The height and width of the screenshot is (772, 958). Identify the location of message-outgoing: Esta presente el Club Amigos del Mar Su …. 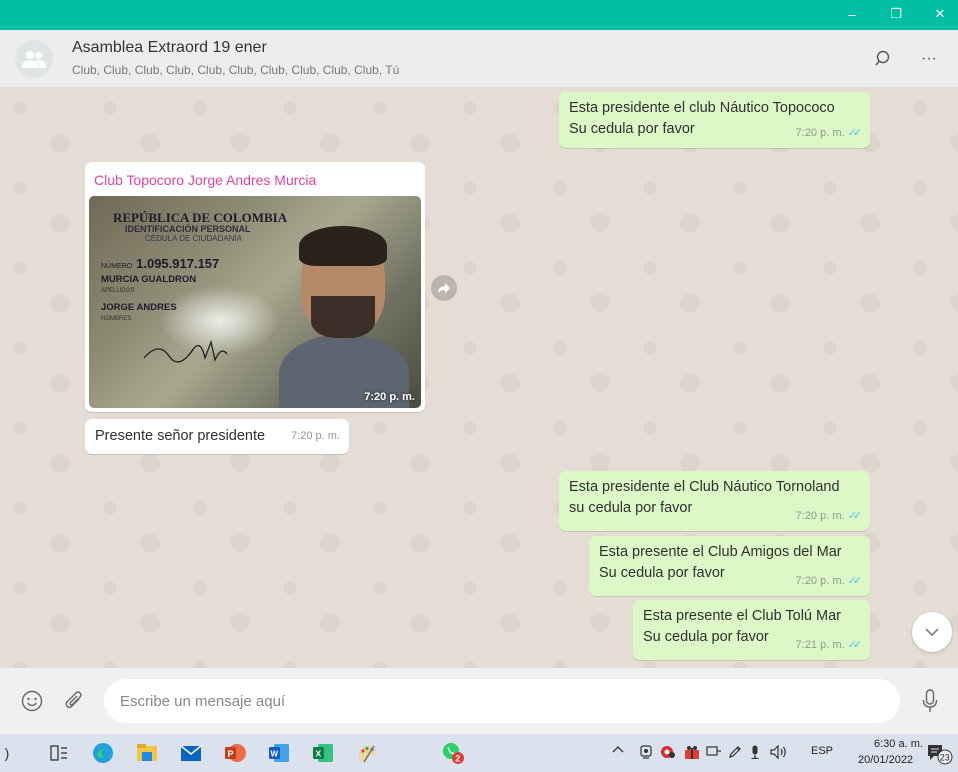
(729, 566).